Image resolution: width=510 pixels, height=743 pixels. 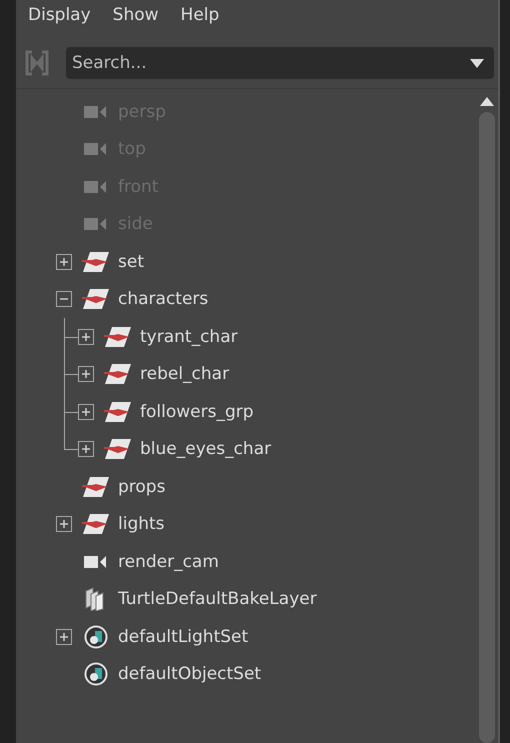 I want to click on tree-item: characters, so click(x=163, y=299).